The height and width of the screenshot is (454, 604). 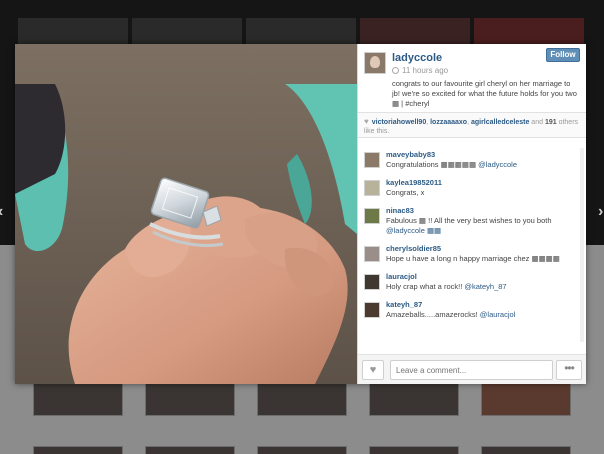 What do you see at coordinates (480, 154) in the screenshot?
I see `comment-username: maveybaby83` at bounding box center [480, 154].